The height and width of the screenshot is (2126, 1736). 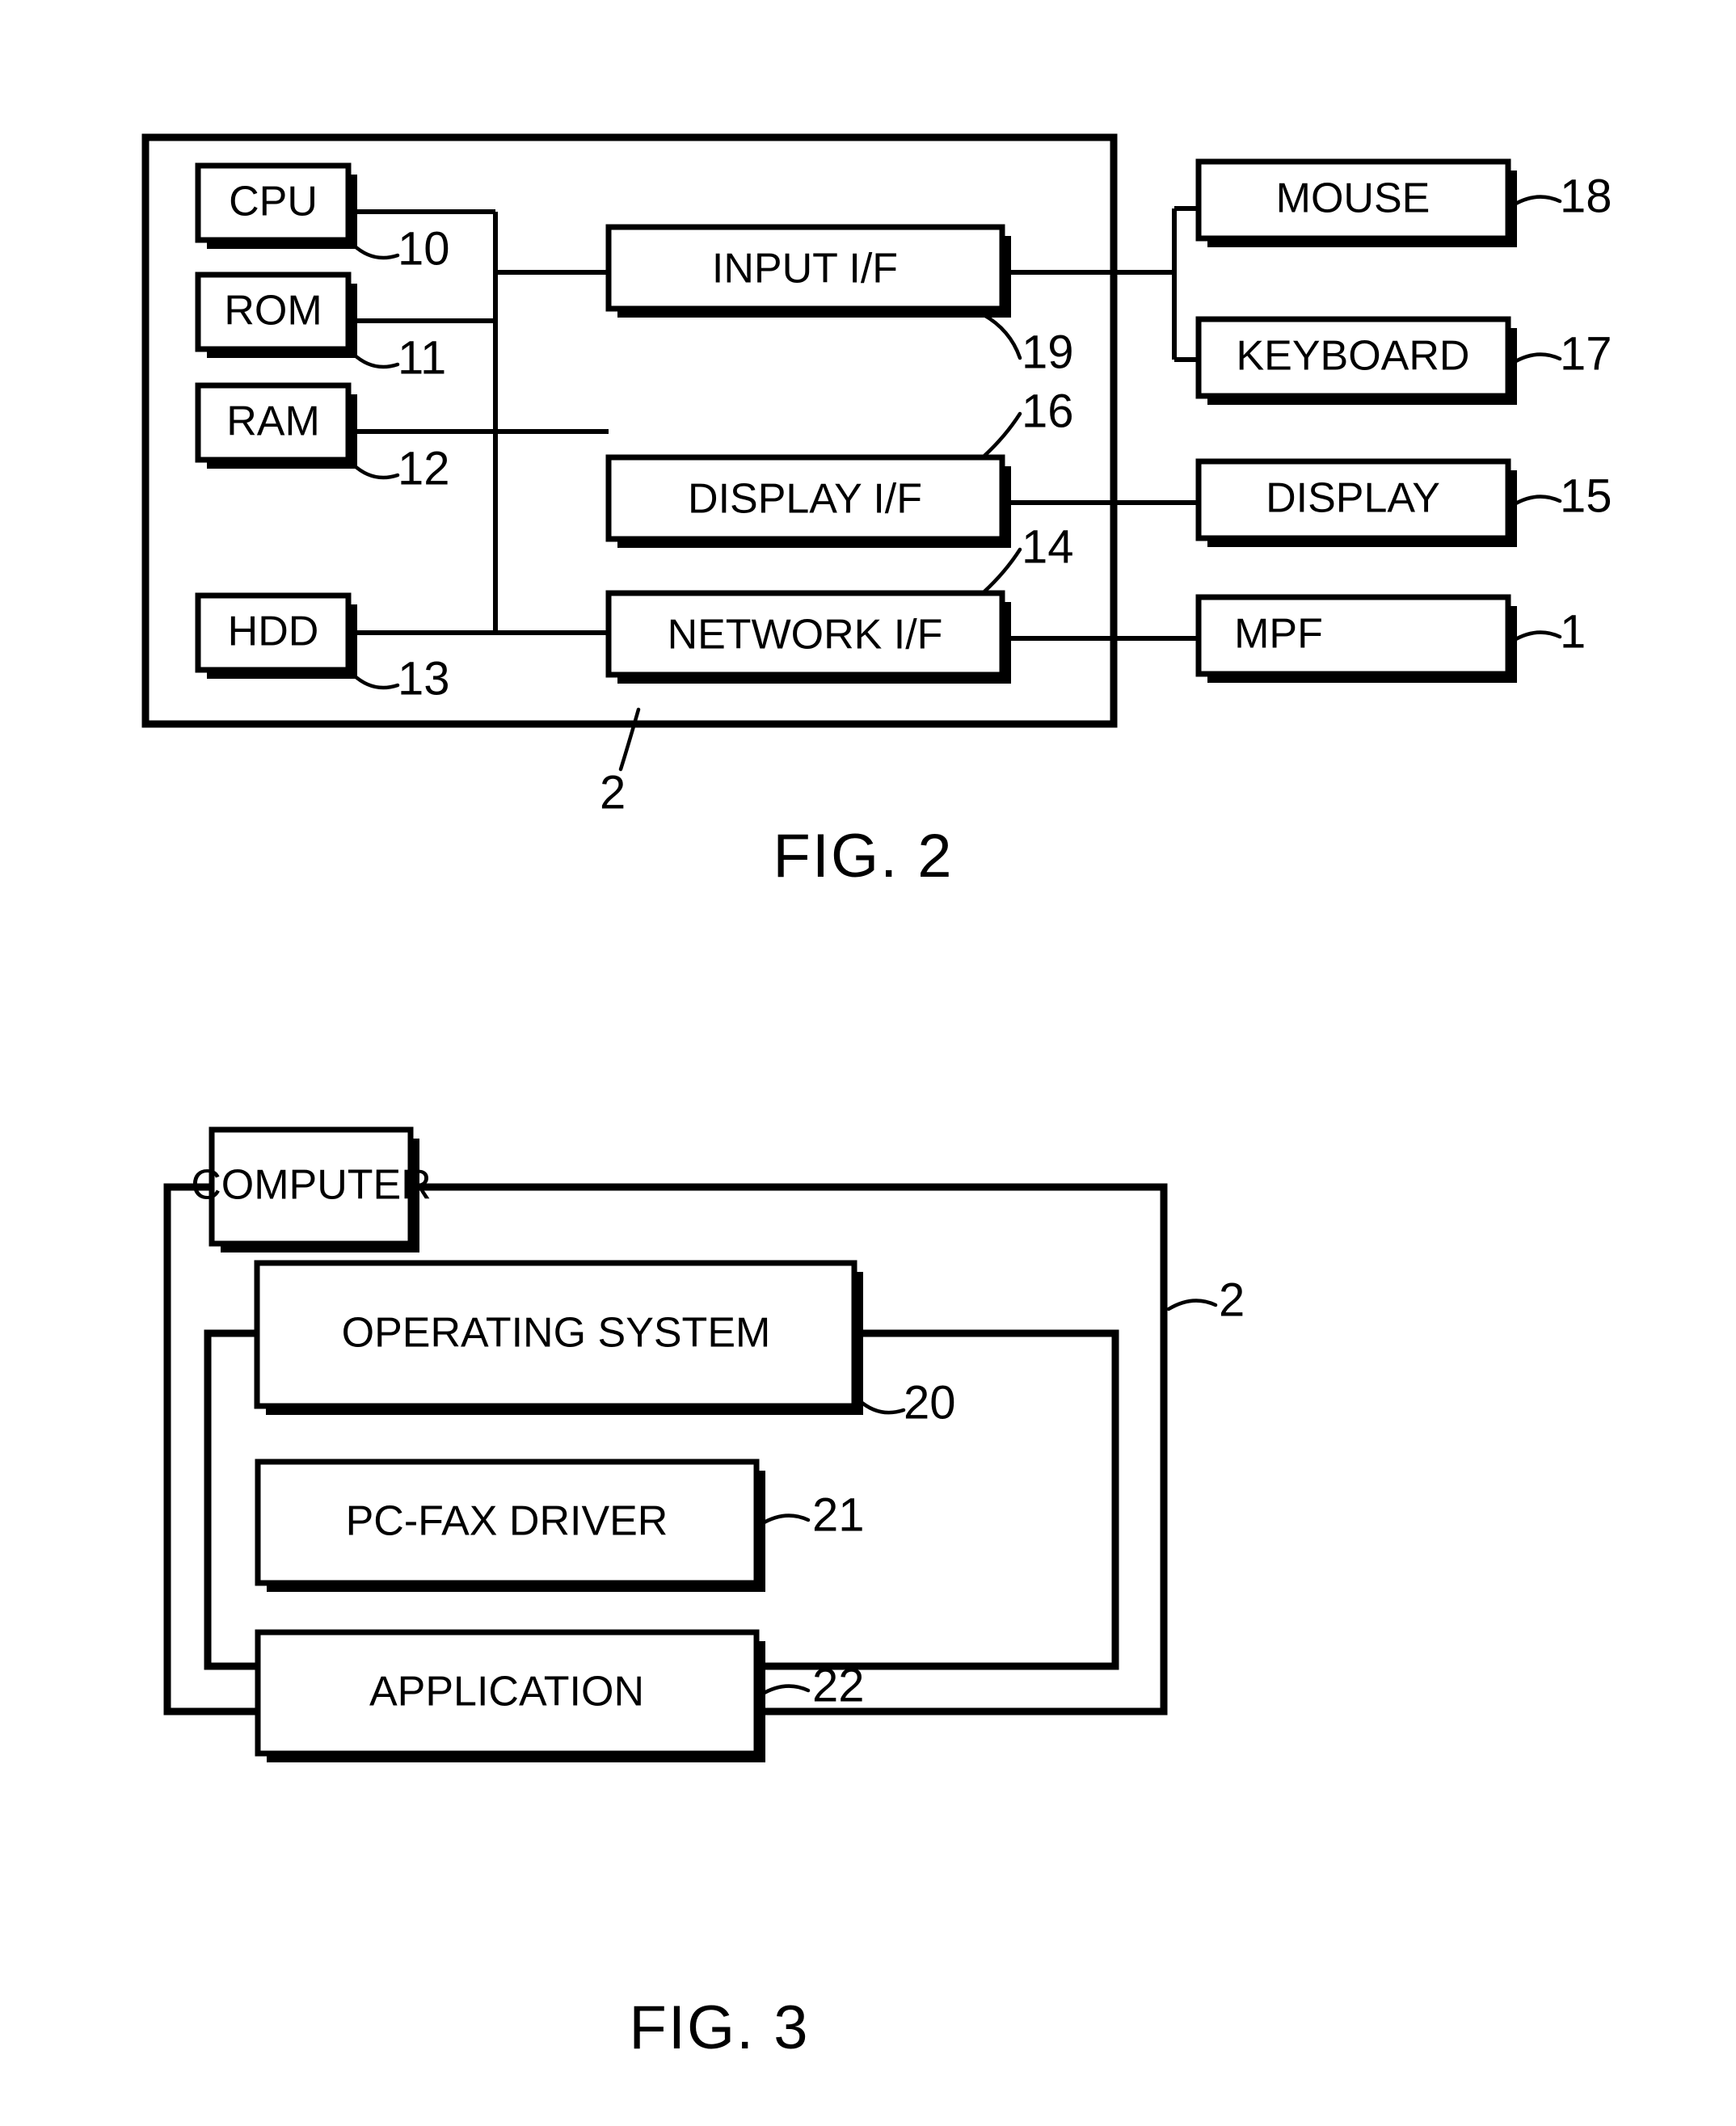 What do you see at coordinates (507, 1521) in the screenshot?
I see `fig3-block-pcfax-driver-label: PC-FAX DRIVER` at bounding box center [507, 1521].